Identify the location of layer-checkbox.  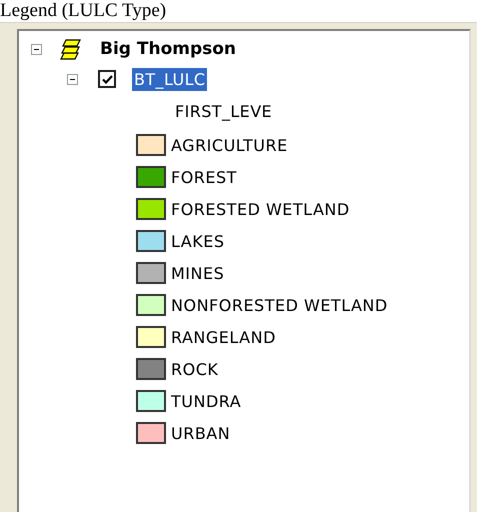
(107, 79).